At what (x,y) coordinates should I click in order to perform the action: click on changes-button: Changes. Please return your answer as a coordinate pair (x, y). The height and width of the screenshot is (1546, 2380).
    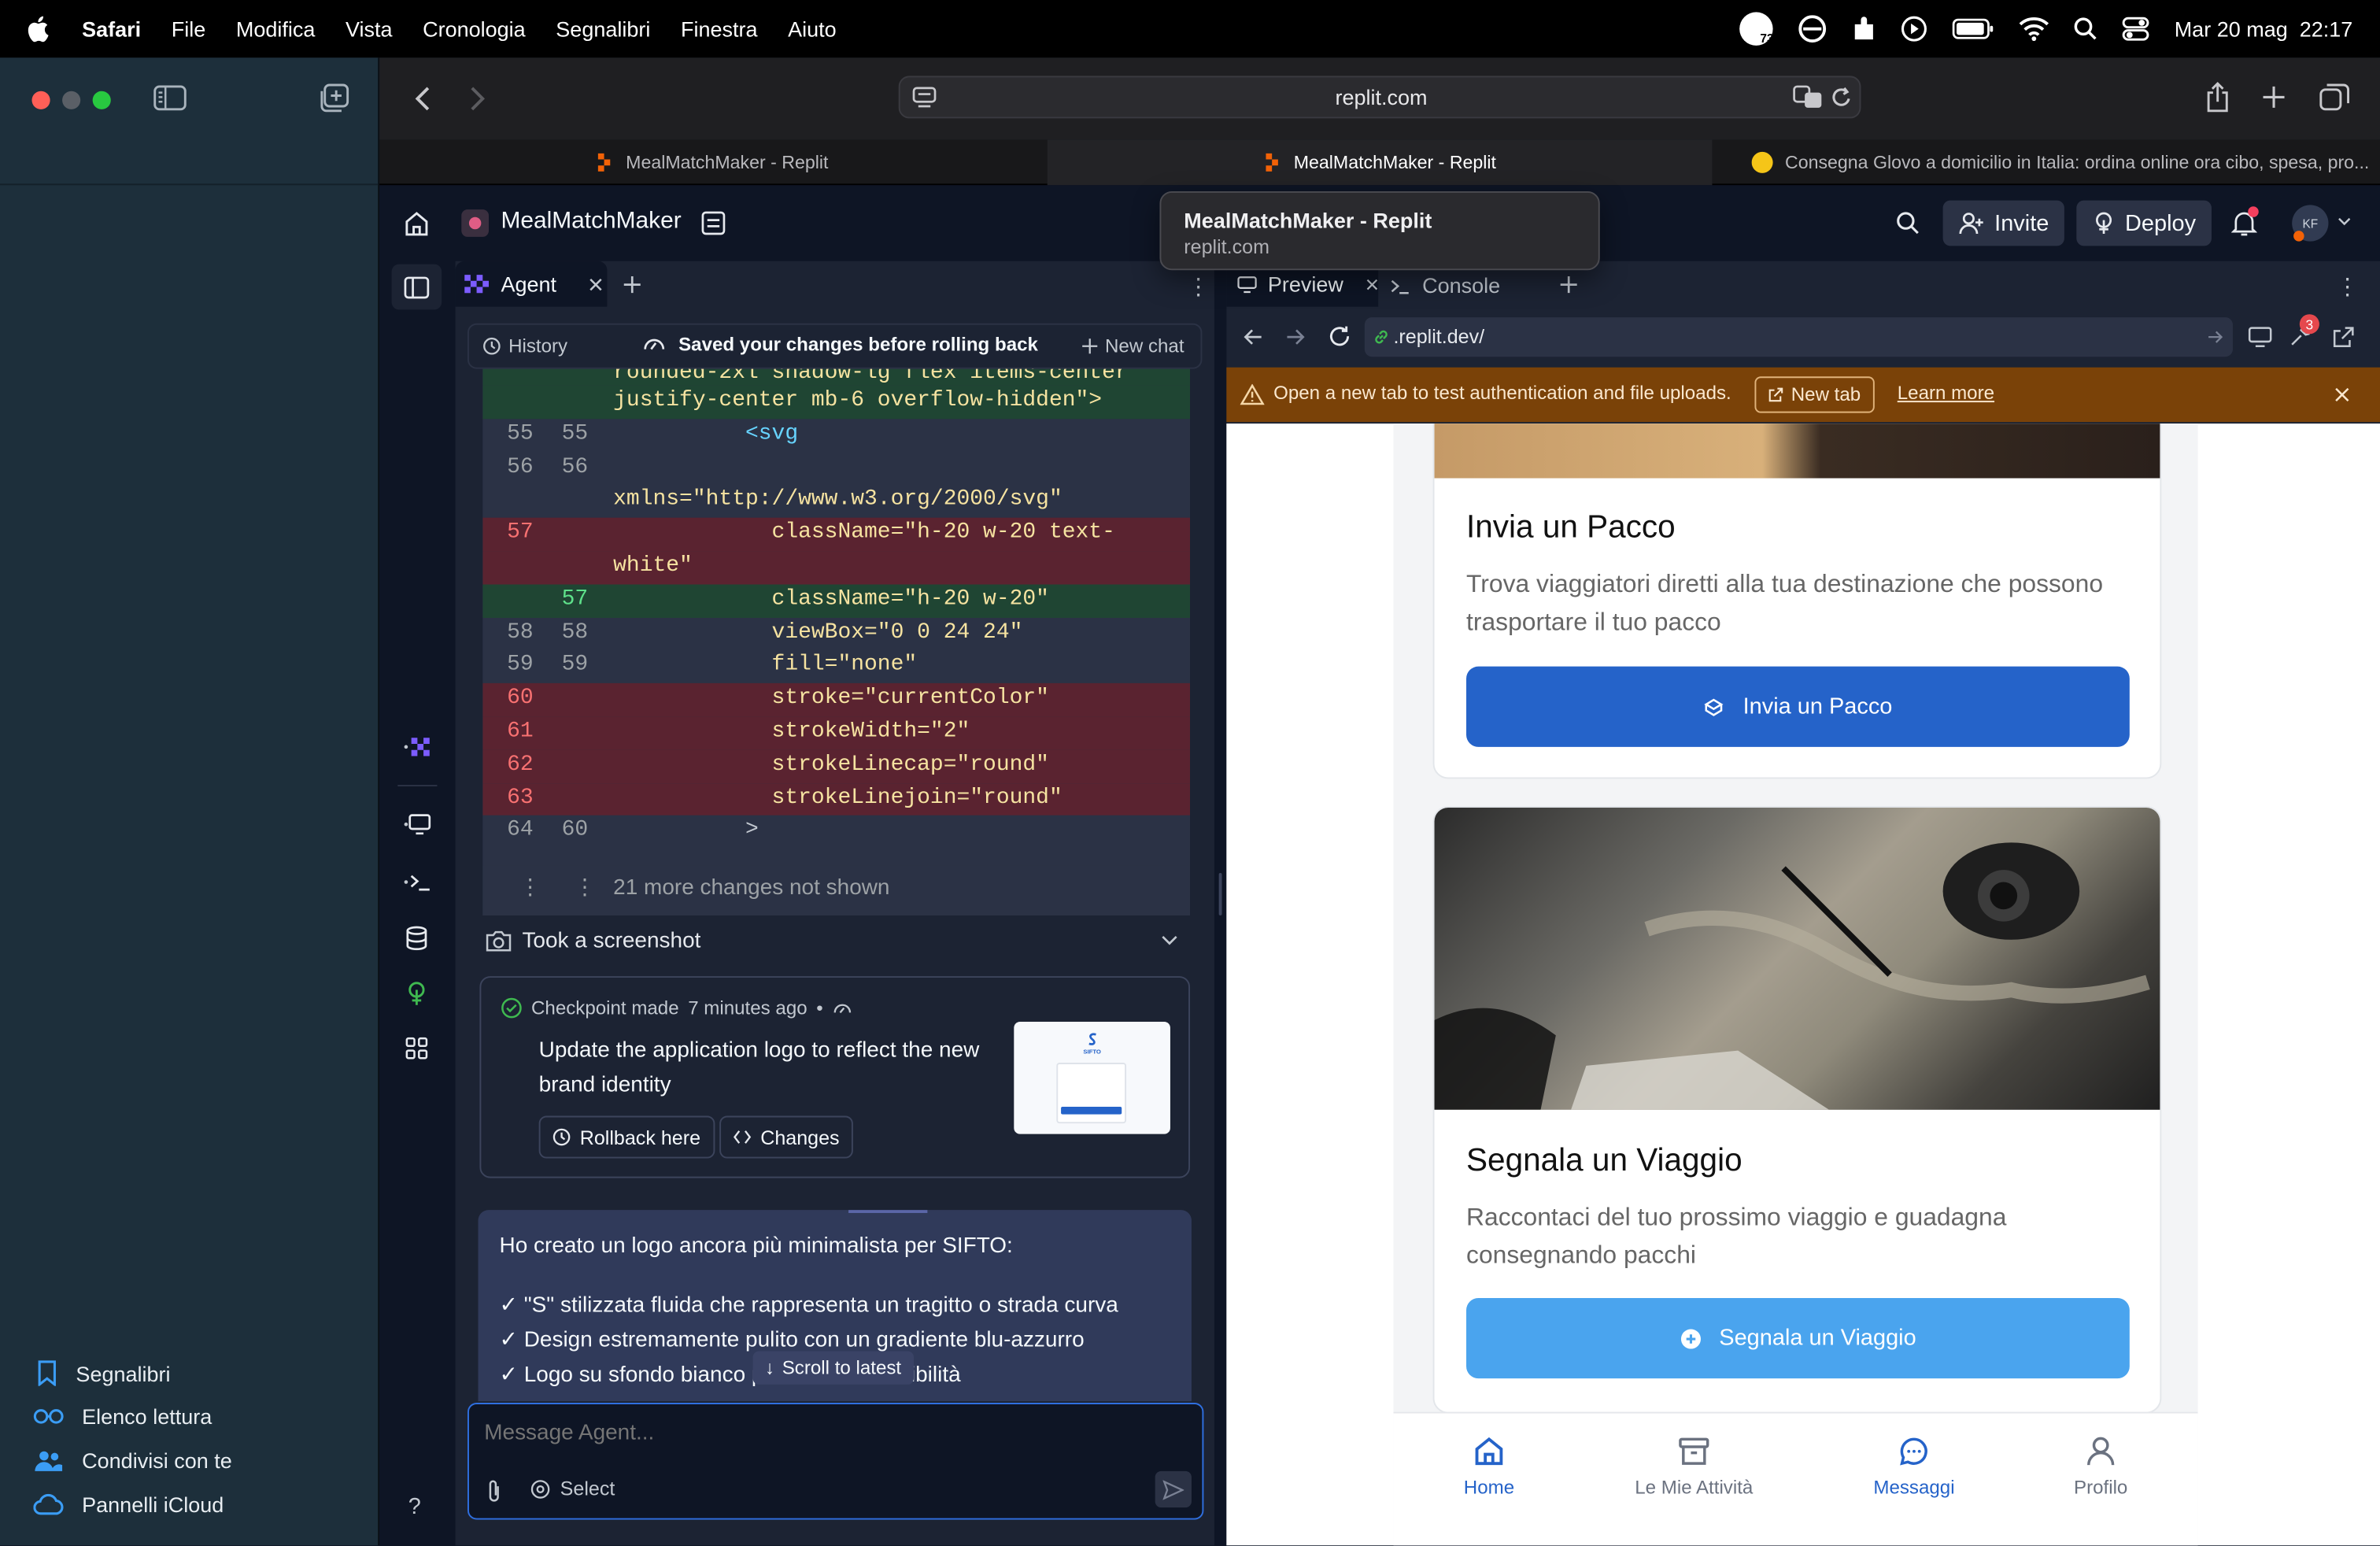
    Looking at the image, I should click on (786, 1137).